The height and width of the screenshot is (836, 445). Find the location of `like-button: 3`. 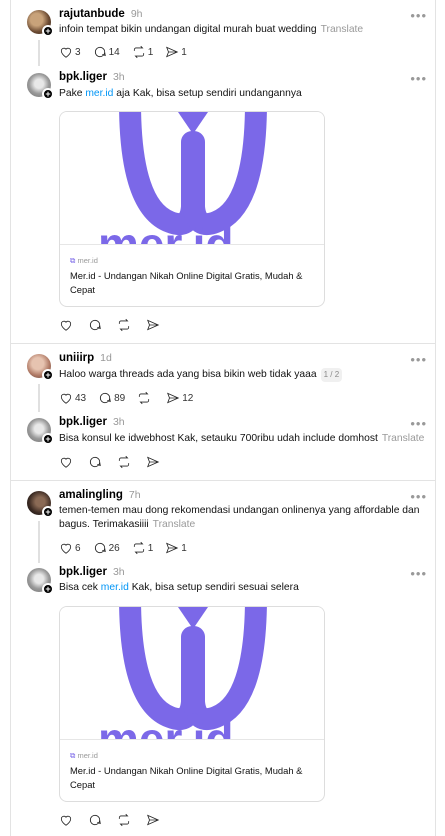

like-button: 3 is located at coordinates (70, 52).